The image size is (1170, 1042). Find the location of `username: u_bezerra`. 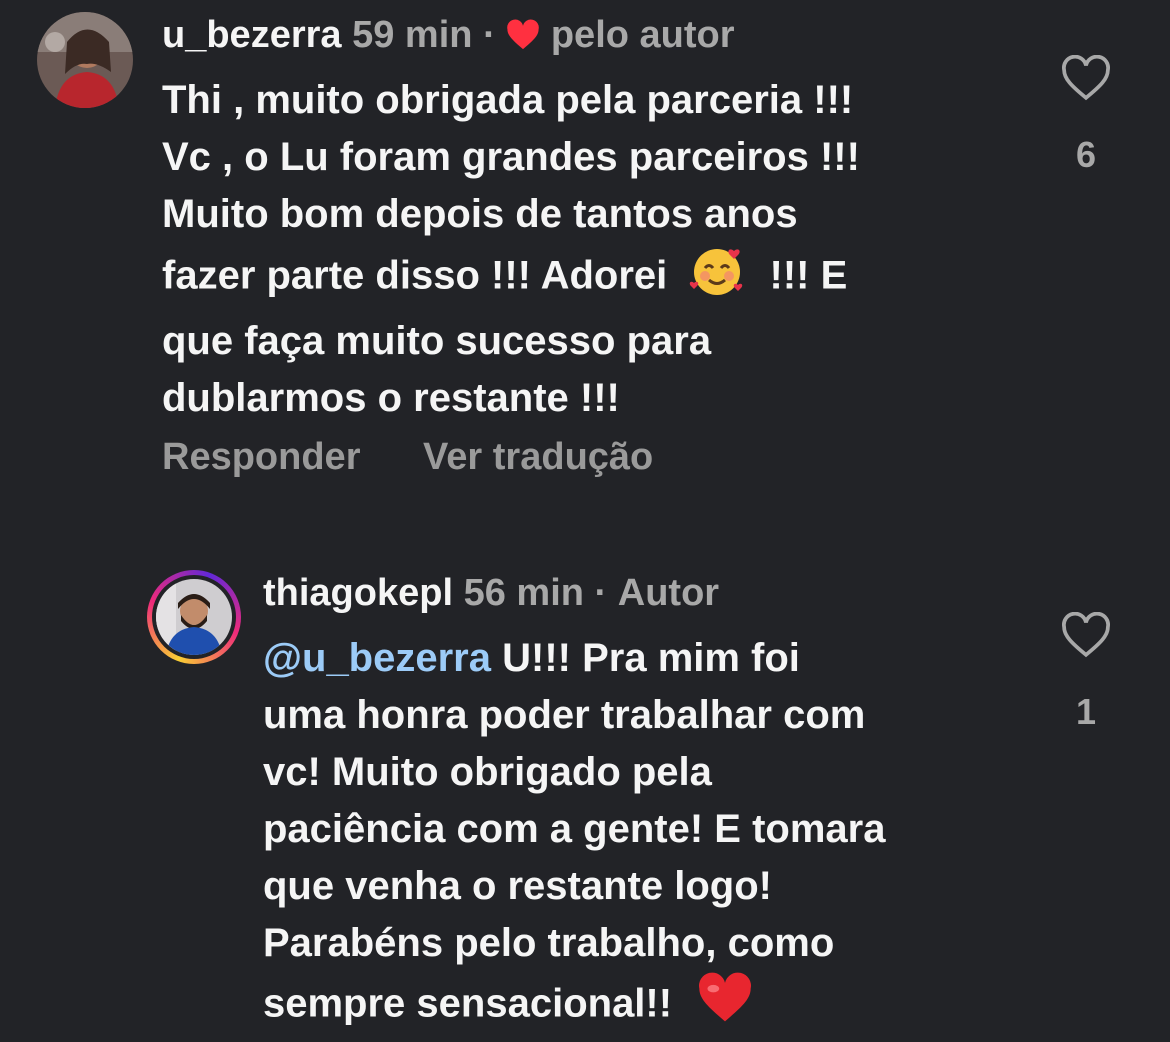

username: u_bezerra is located at coordinates (252, 35).